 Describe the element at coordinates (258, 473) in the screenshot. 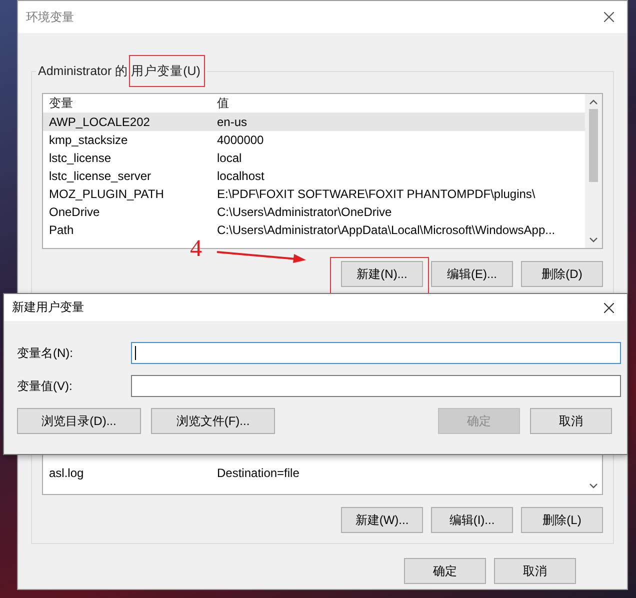

I see `variable-value: Destination=file` at that location.